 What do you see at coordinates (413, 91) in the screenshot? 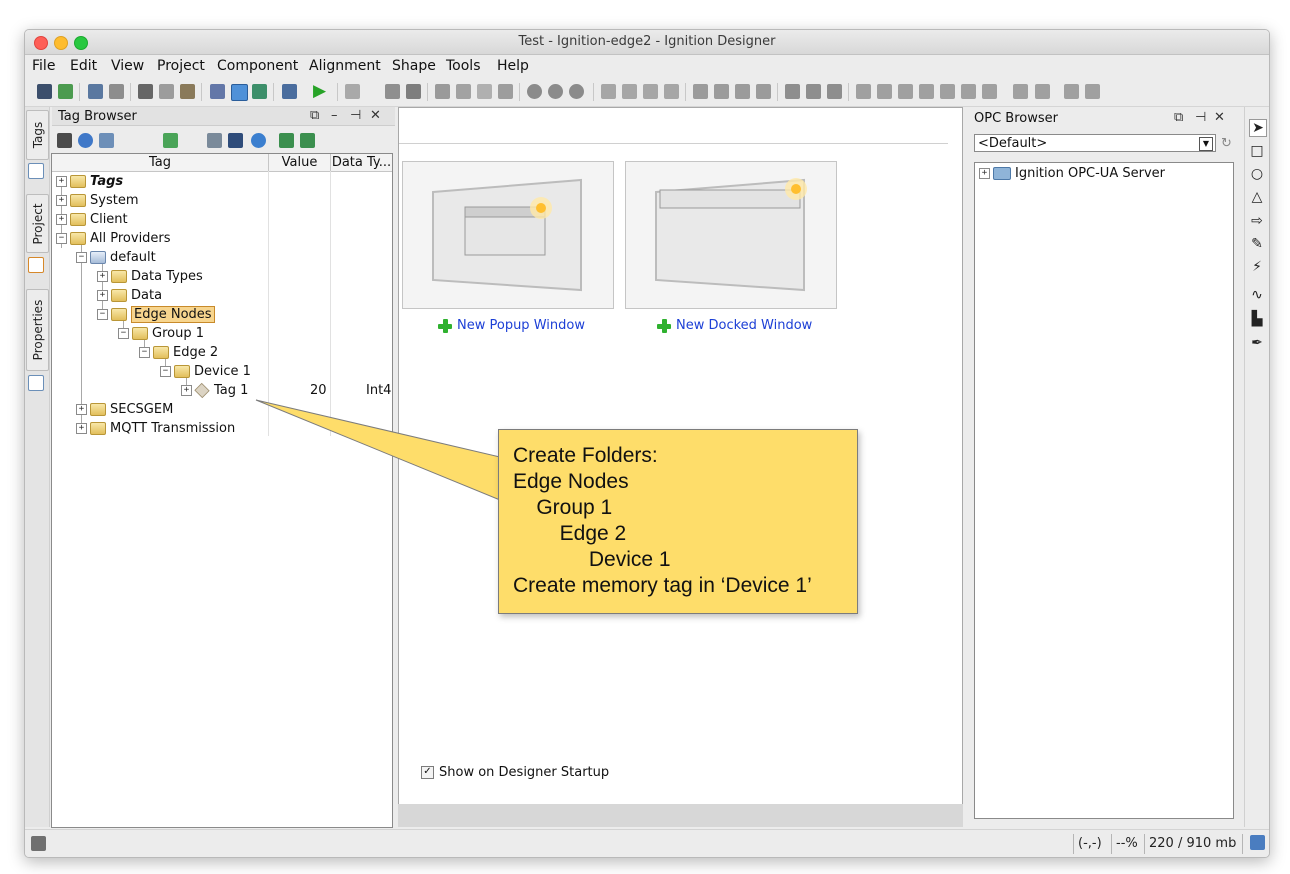
I see `lock-icon` at bounding box center [413, 91].